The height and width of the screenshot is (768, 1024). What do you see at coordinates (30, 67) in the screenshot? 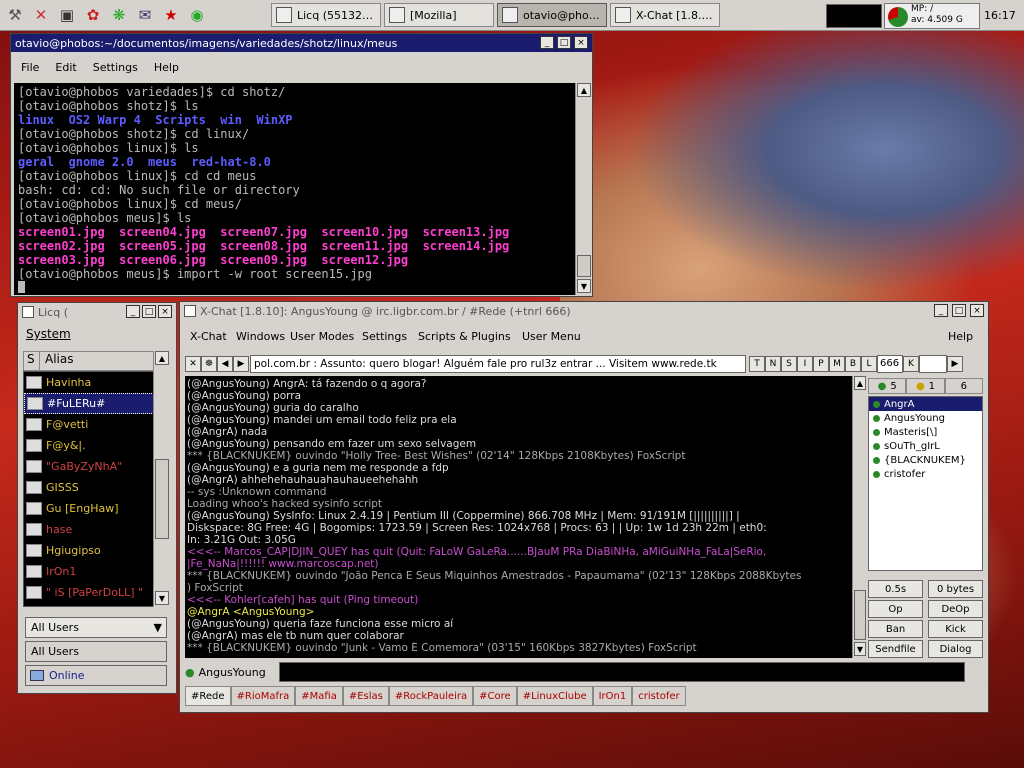
I see `menu-item-file: File` at bounding box center [30, 67].